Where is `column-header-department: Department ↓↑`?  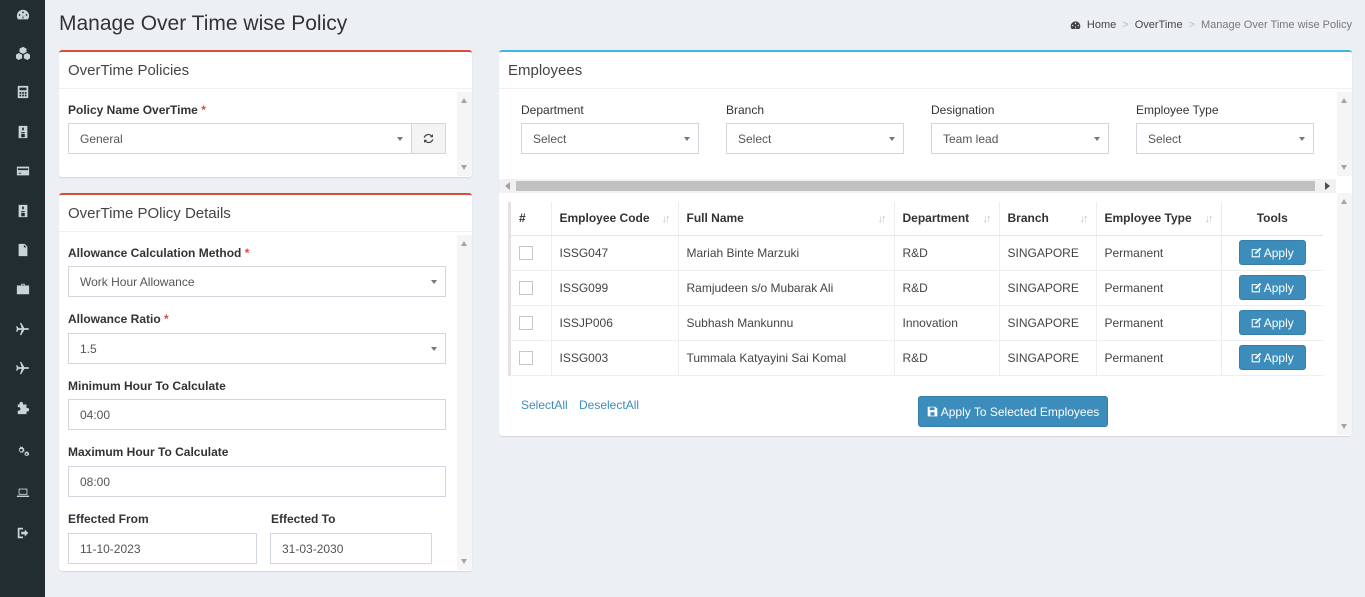 column-header-department: Department ↓↑ is located at coordinates (947, 219).